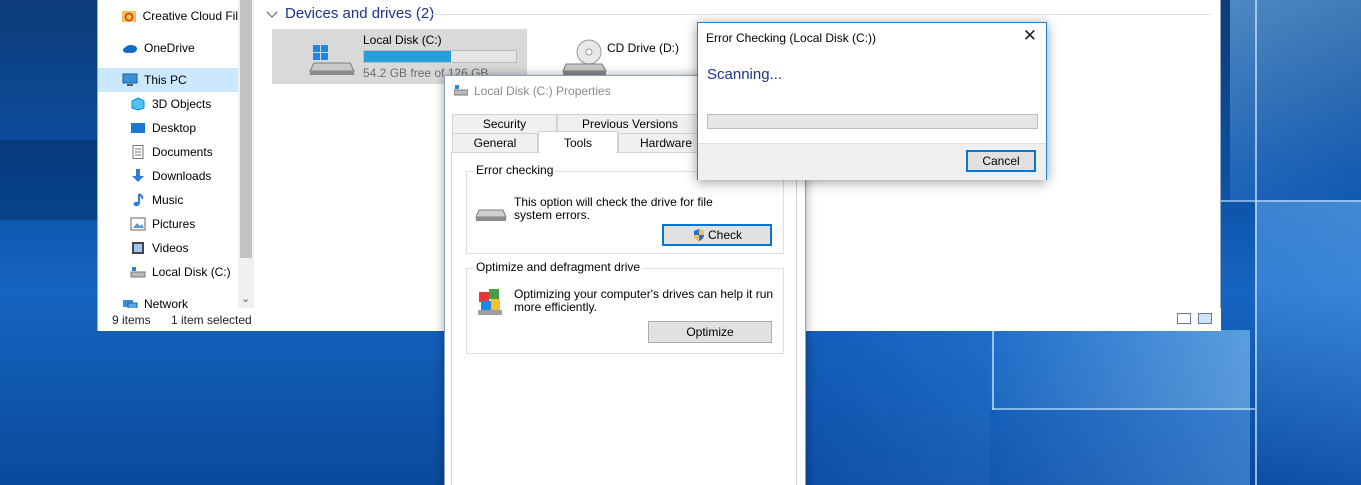  Describe the element at coordinates (630, 124) in the screenshot. I see `tab-label: Previous Versions` at that location.